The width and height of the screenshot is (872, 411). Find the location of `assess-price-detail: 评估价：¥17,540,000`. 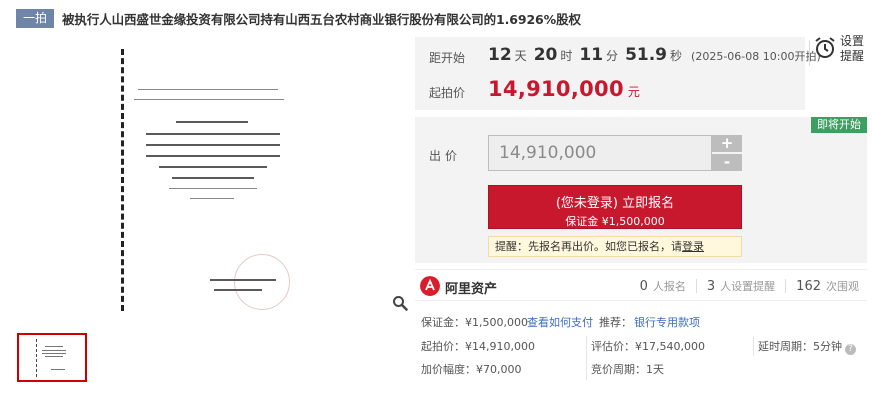

assess-price-detail: 评估价：¥17,540,000 is located at coordinates (648, 346).